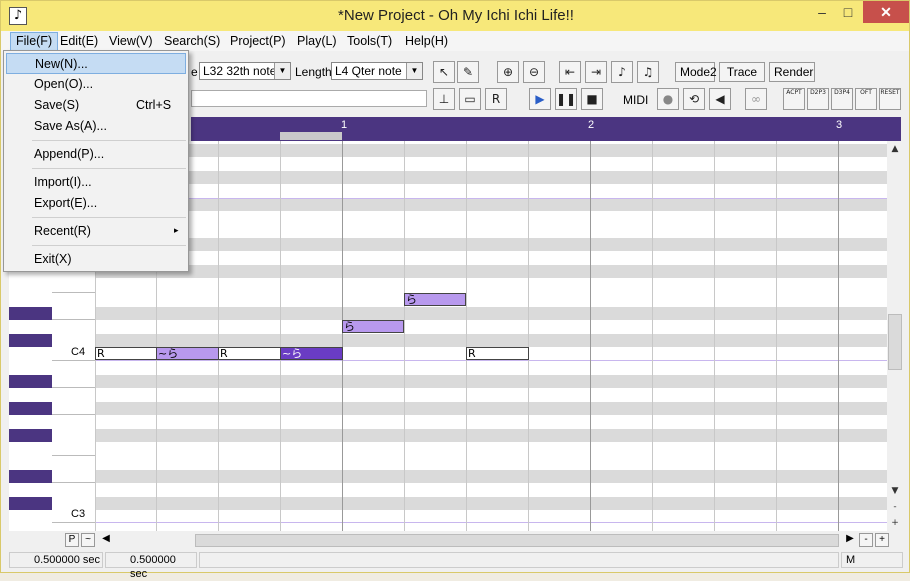  I want to click on file-menu-exit: Exit(X), so click(96, 259).